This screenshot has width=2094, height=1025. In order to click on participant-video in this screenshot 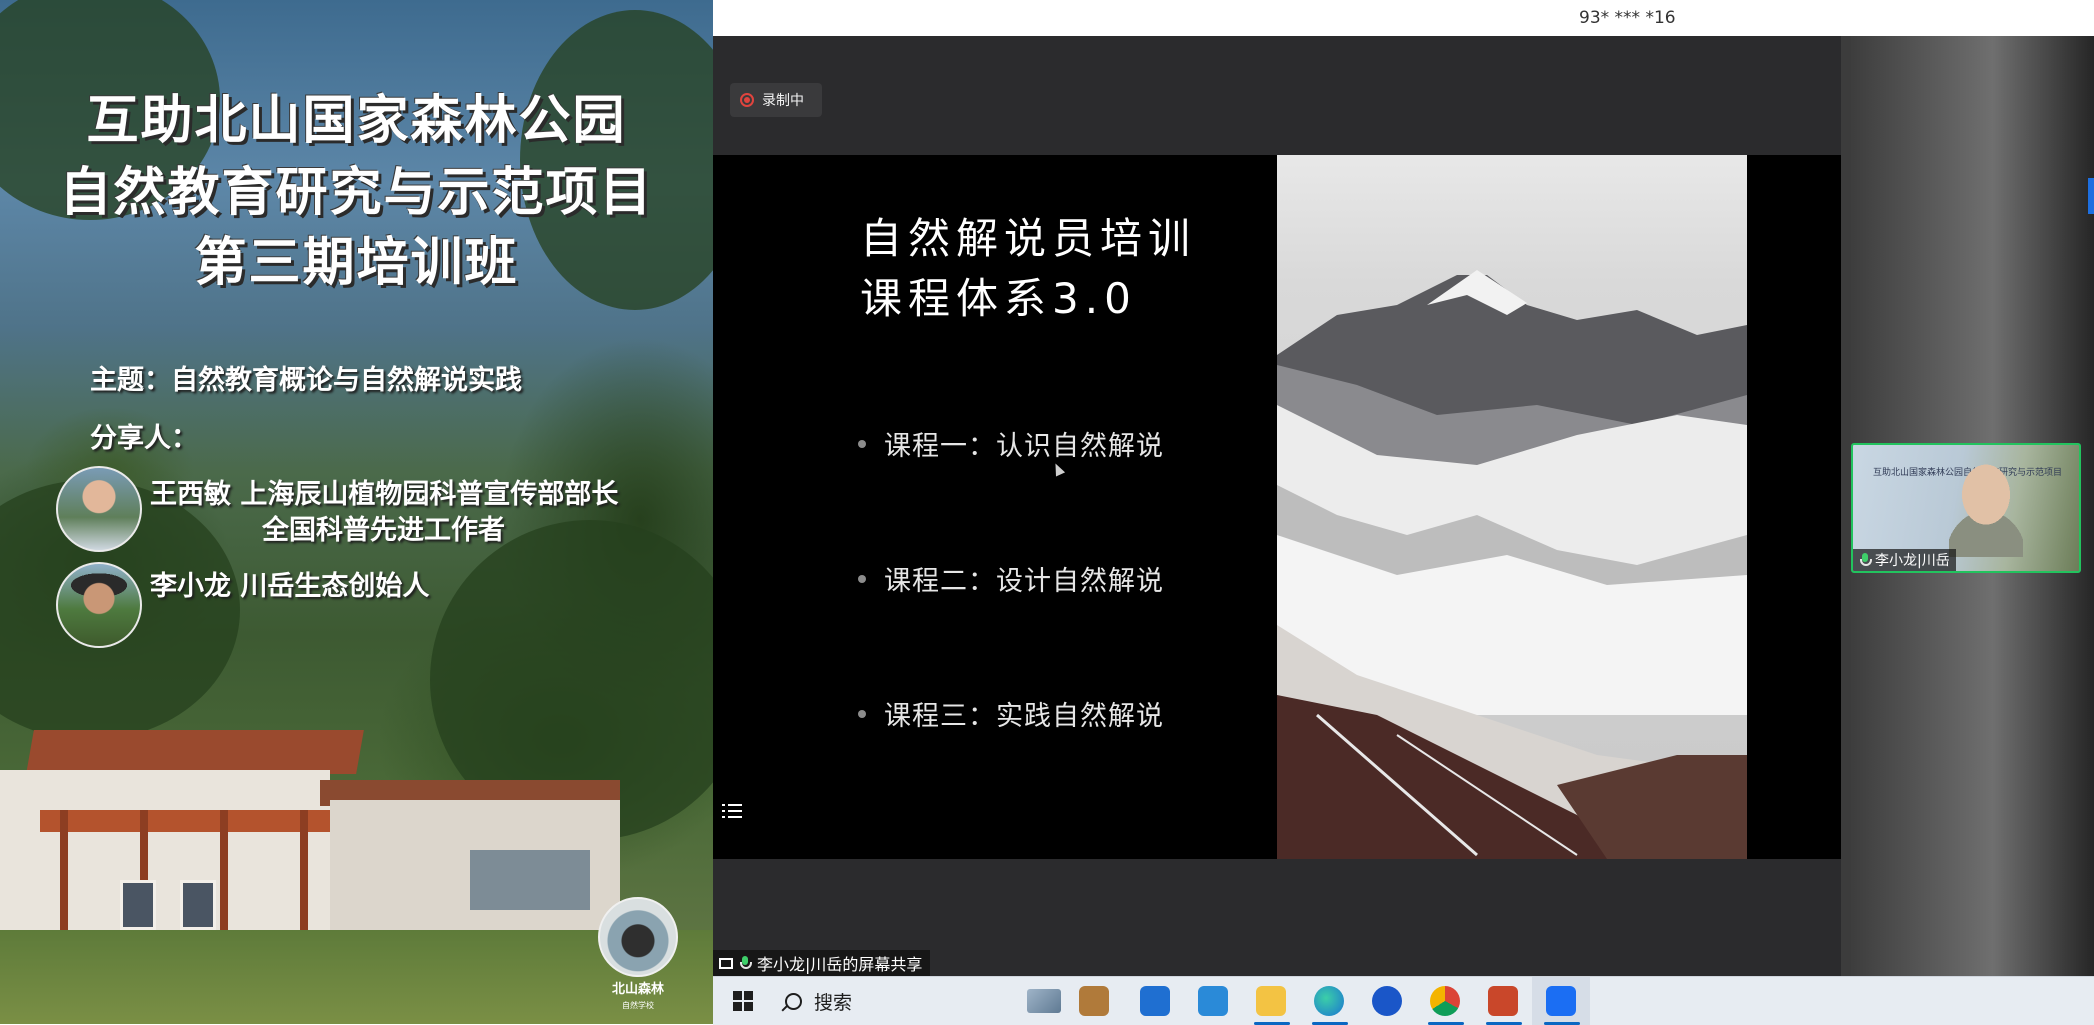, I will do `click(1986, 505)`.